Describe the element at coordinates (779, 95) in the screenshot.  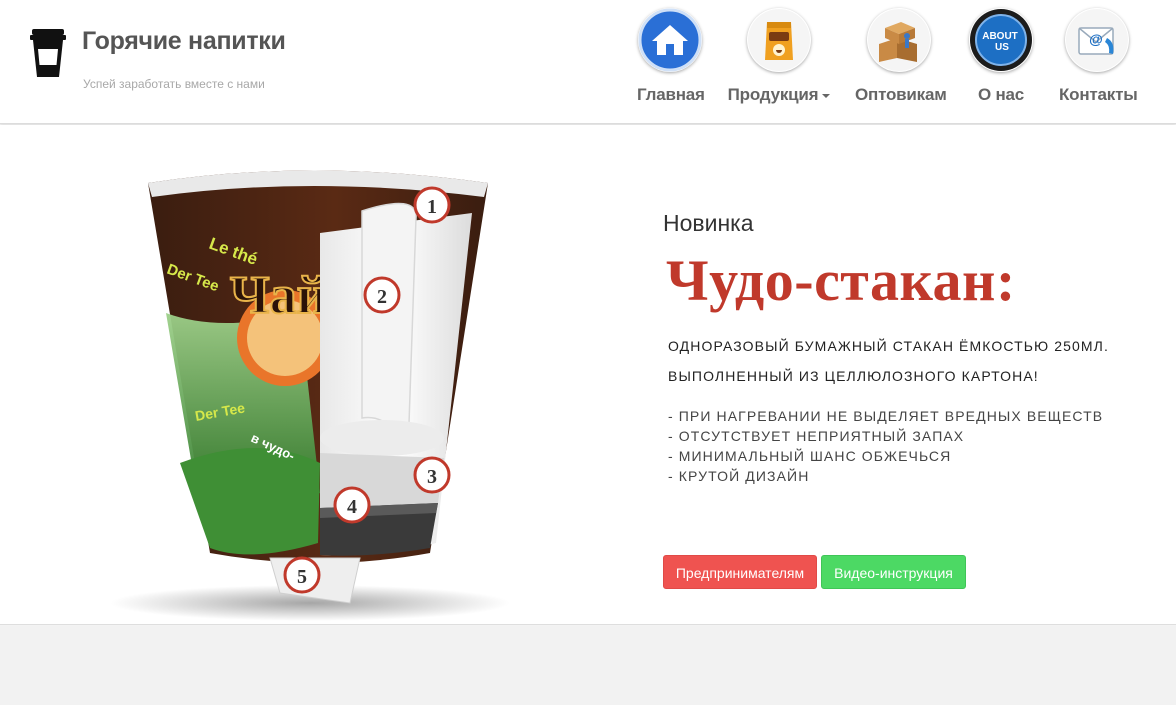
I see `nav-label: Продукция` at that location.